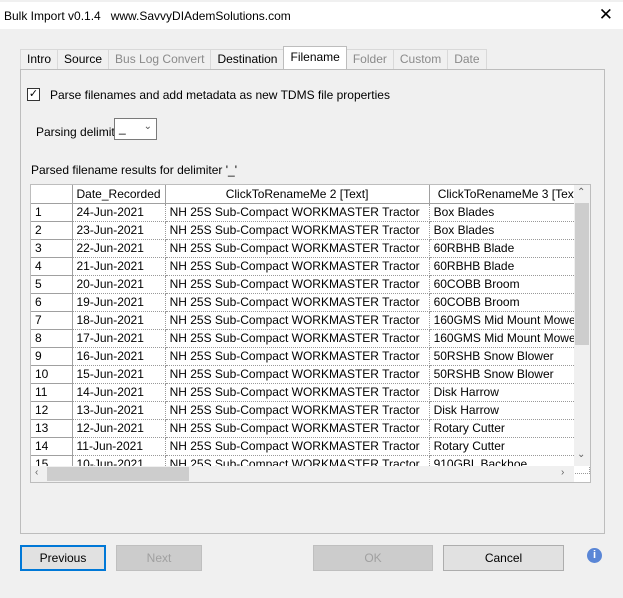 The height and width of the screenshot is (598, 623). Describe the element at coordinates (606, 15) in the screenshot. I see `close-icon: ✕` at that location.